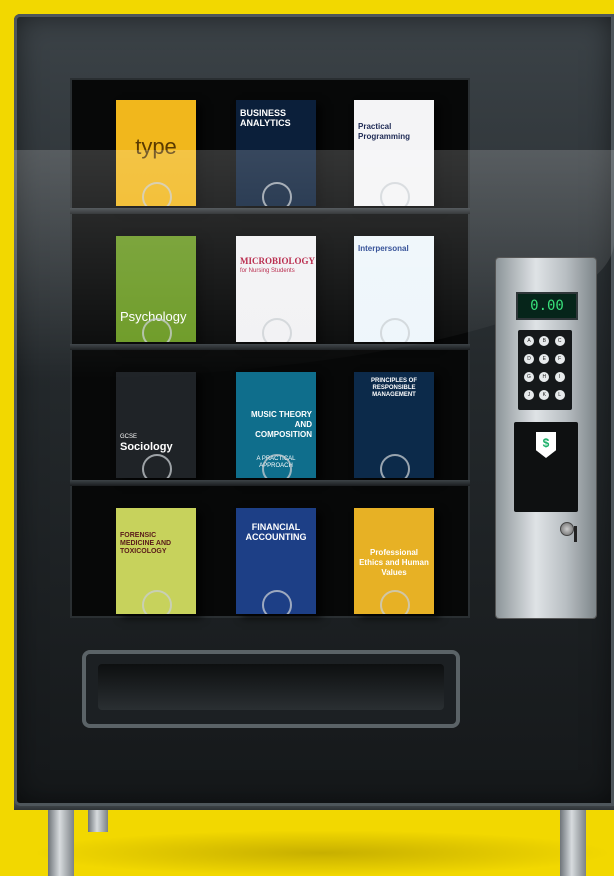  What do you see at coordinates (276, 289) in the screenshot?
I see `book-microbiology: MICROBIOLOGY for Nursing Students` at bounding box center [276, 289].